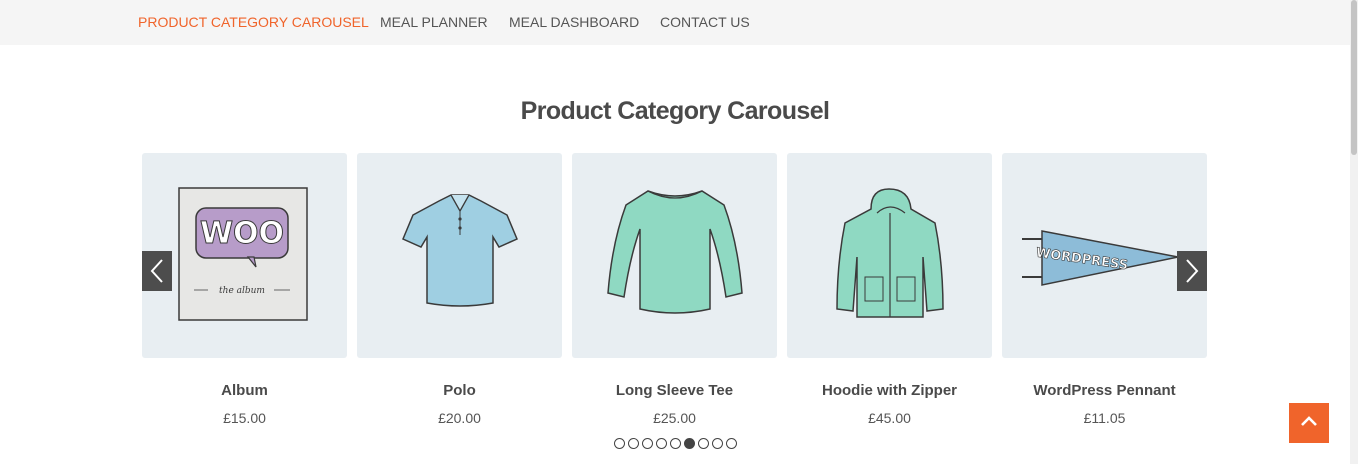 The width and height of the screenshot is (1358, 464). What do you see at coordinates (1104, 418) in the screenshot?
I see `product-price: £11.05` at bounding box center [1104, 418].